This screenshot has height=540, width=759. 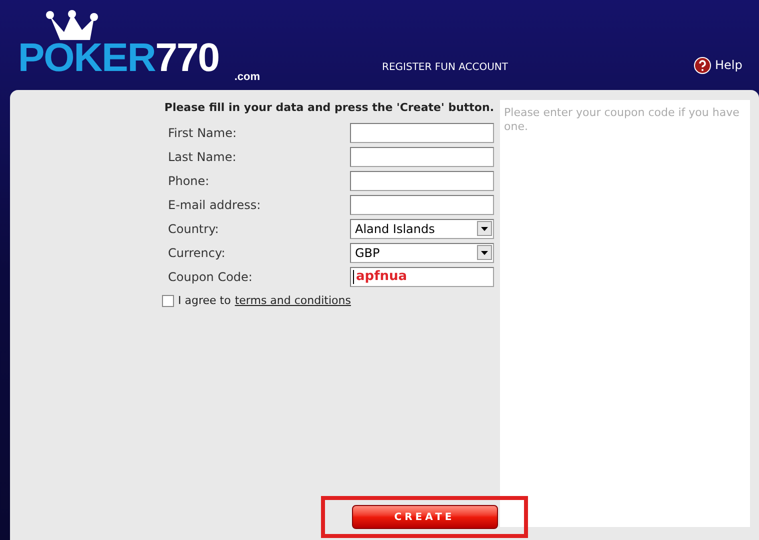 What do you see at coordinates (189, 181) in the screenshot?
I see `field-label: Phone:` at bounding box center [189, 181].